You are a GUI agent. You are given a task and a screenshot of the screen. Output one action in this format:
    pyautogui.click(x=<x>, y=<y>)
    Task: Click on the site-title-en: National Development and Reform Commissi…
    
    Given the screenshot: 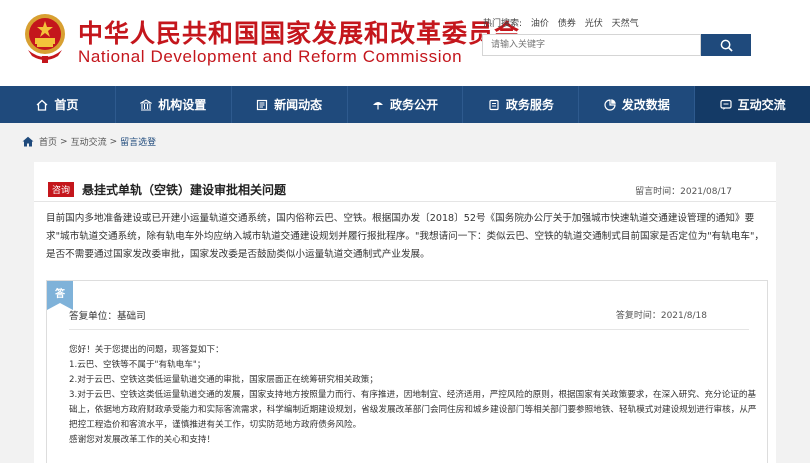 What is the action you would take?
    pyautogui.click(x=270, y=57)
    